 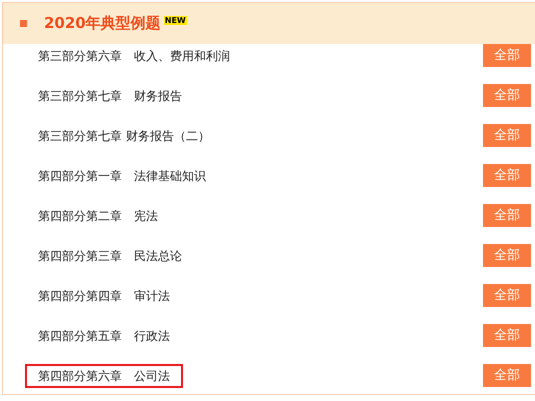 What do you see at coordinates (110, 256) in the screenshot?
I see `chapter-link: 第四部分第三章 民法总论` at bounding box center [110, 256].